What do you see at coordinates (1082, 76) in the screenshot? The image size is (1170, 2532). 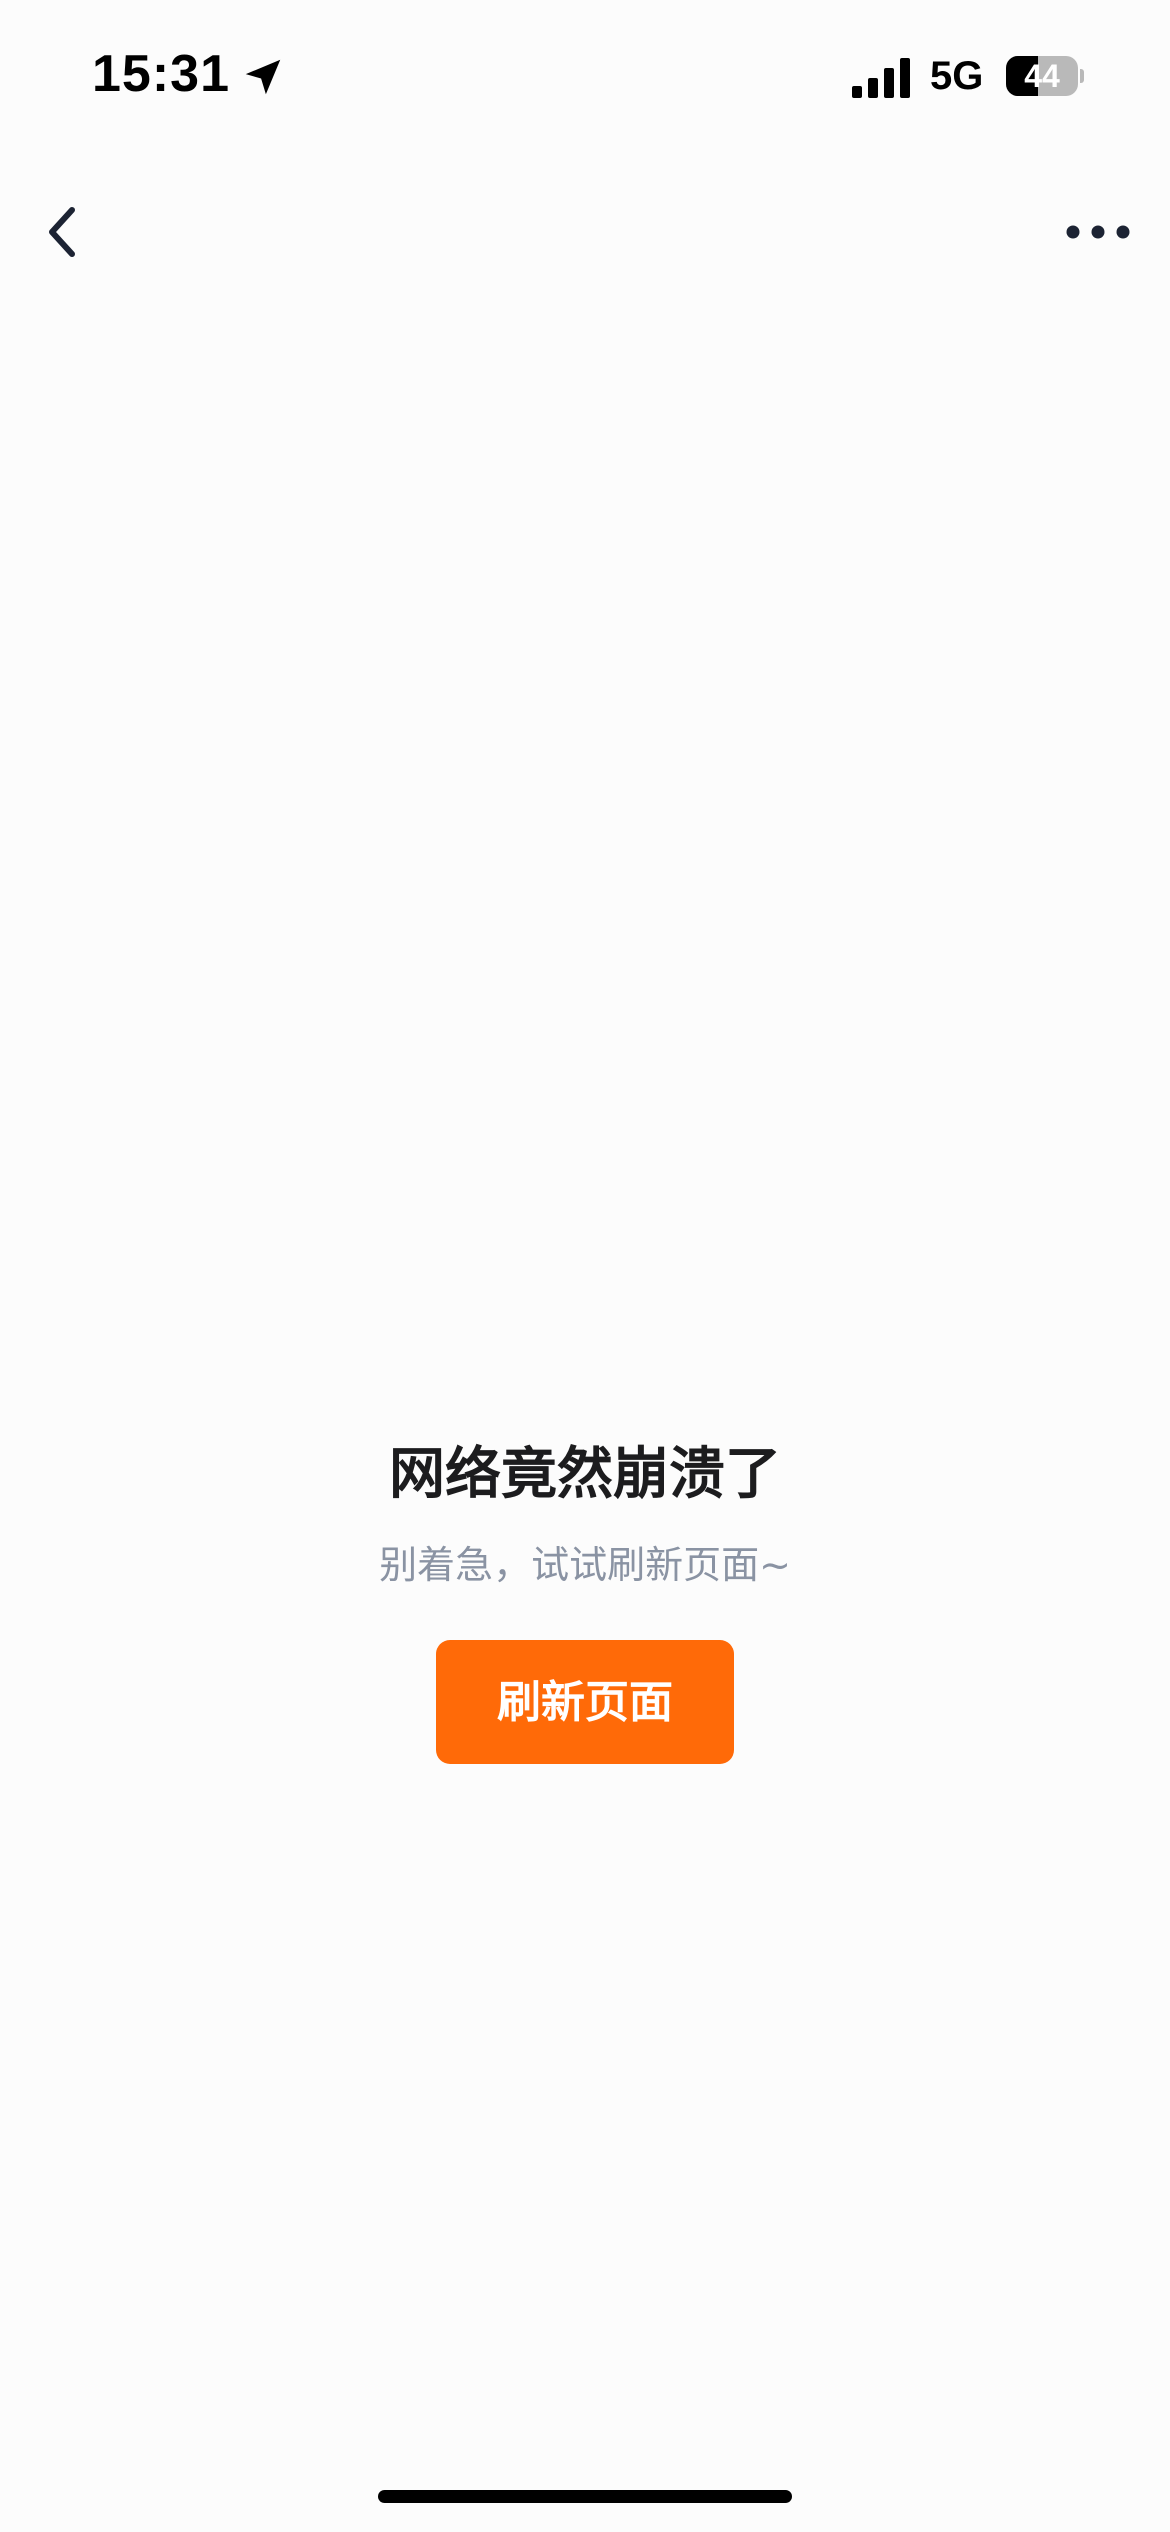 I see `battery-cap` at bounding box center [1082, 76].